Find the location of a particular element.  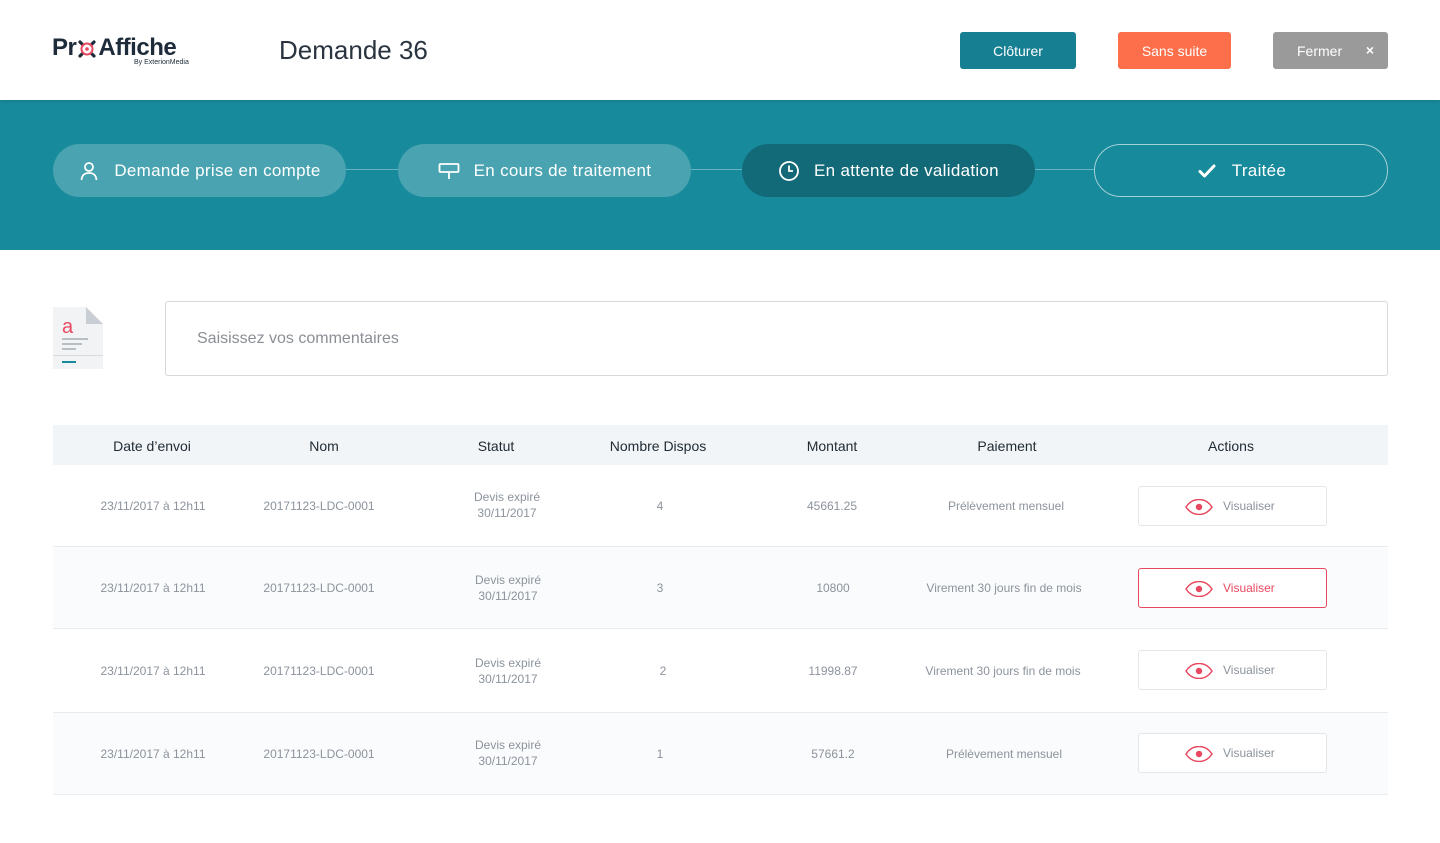

step-label: En attente de validation is located at coordinates (906, 170).